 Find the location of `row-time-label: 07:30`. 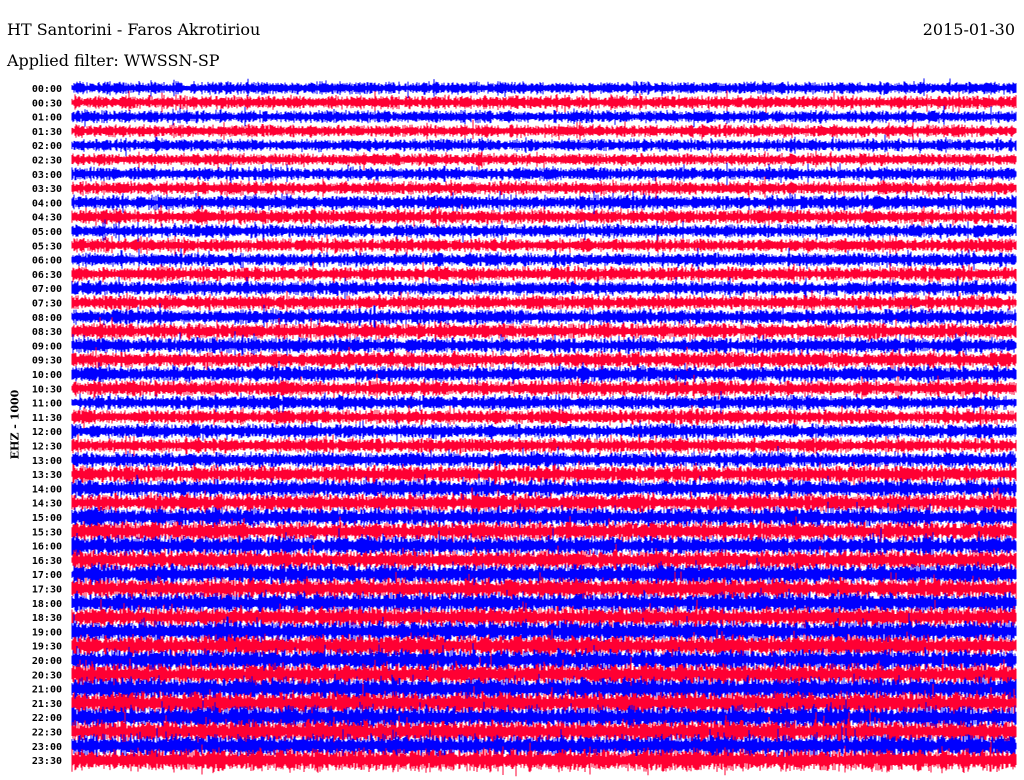

row-time-label: 07:30 is located at coordinates (47, 304).